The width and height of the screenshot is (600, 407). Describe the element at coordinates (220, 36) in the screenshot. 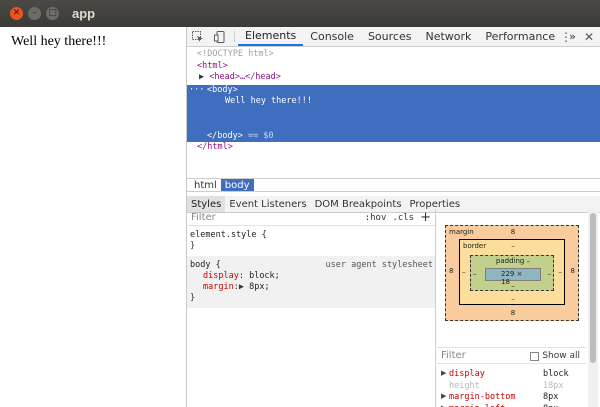

I see `device-toolbar-icon` at that location.